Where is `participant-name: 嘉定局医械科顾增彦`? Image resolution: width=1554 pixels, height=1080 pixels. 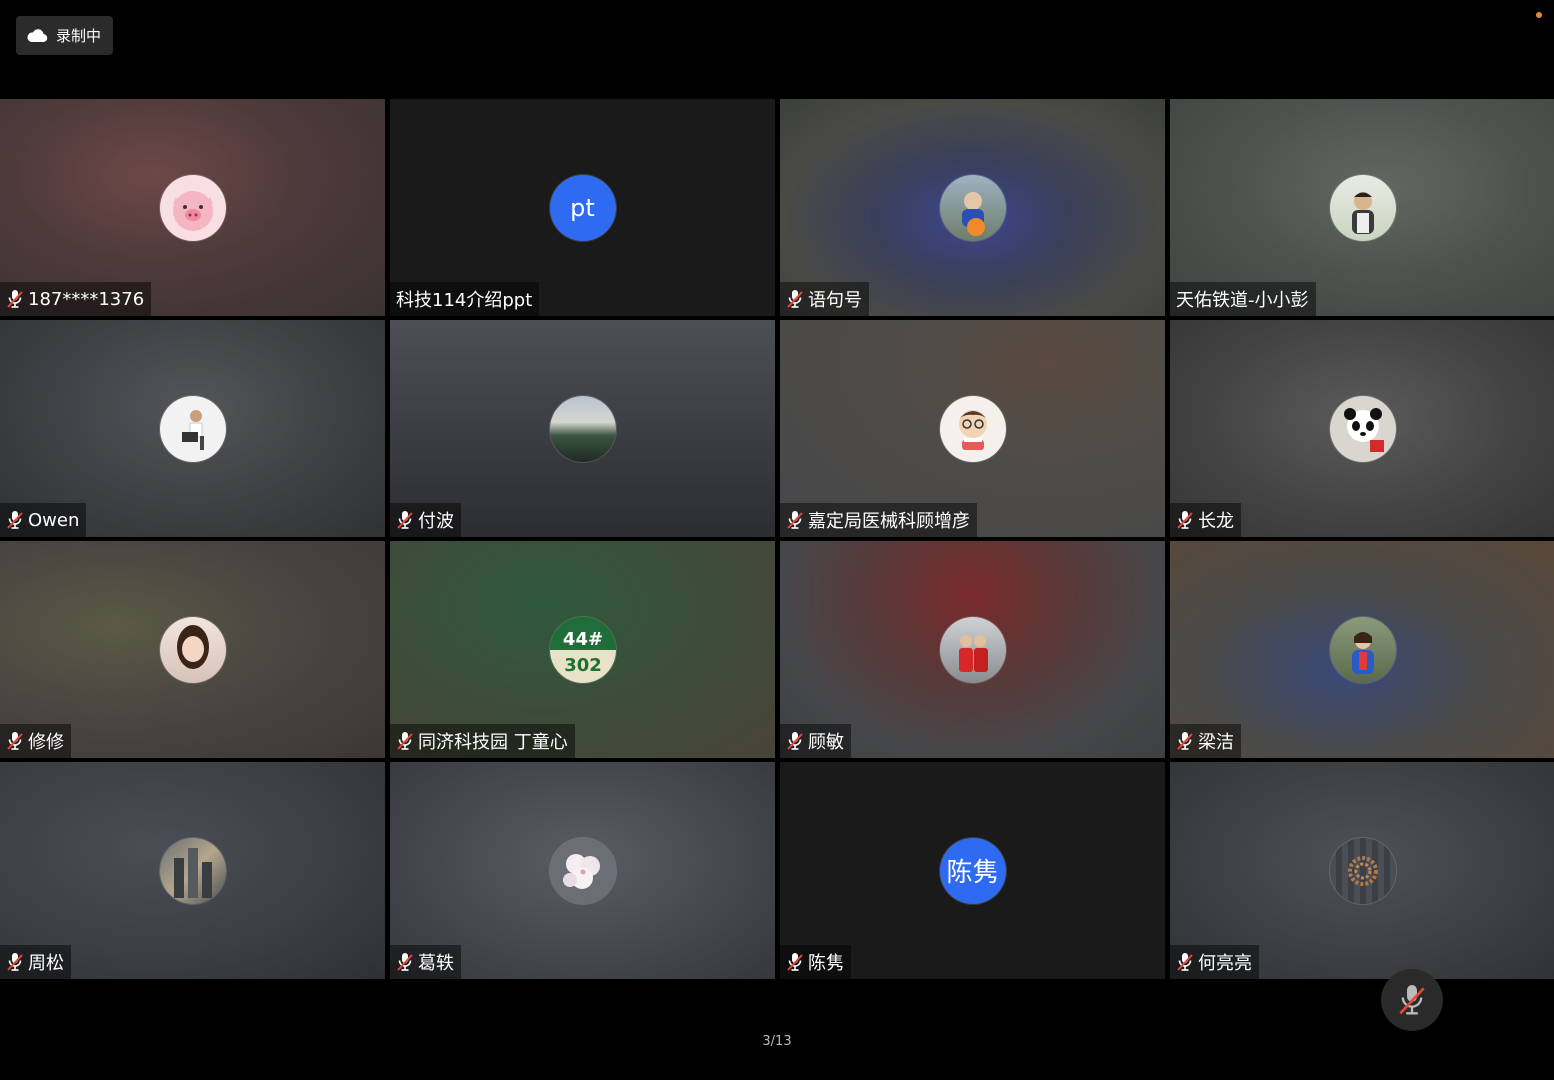
participant-name: 嘉定局医械科顾增彦 is located at coordinates (889, 521).